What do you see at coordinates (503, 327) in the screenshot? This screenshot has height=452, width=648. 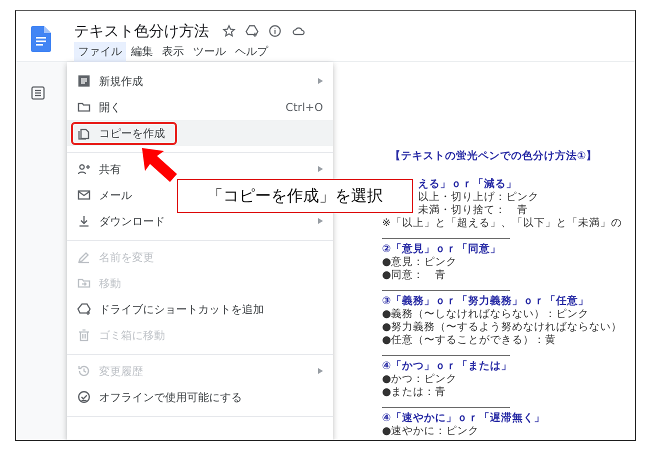 I see `body-text: ●努力義務（〜するよう努めなければならない）` at bounding box center [503, 327].